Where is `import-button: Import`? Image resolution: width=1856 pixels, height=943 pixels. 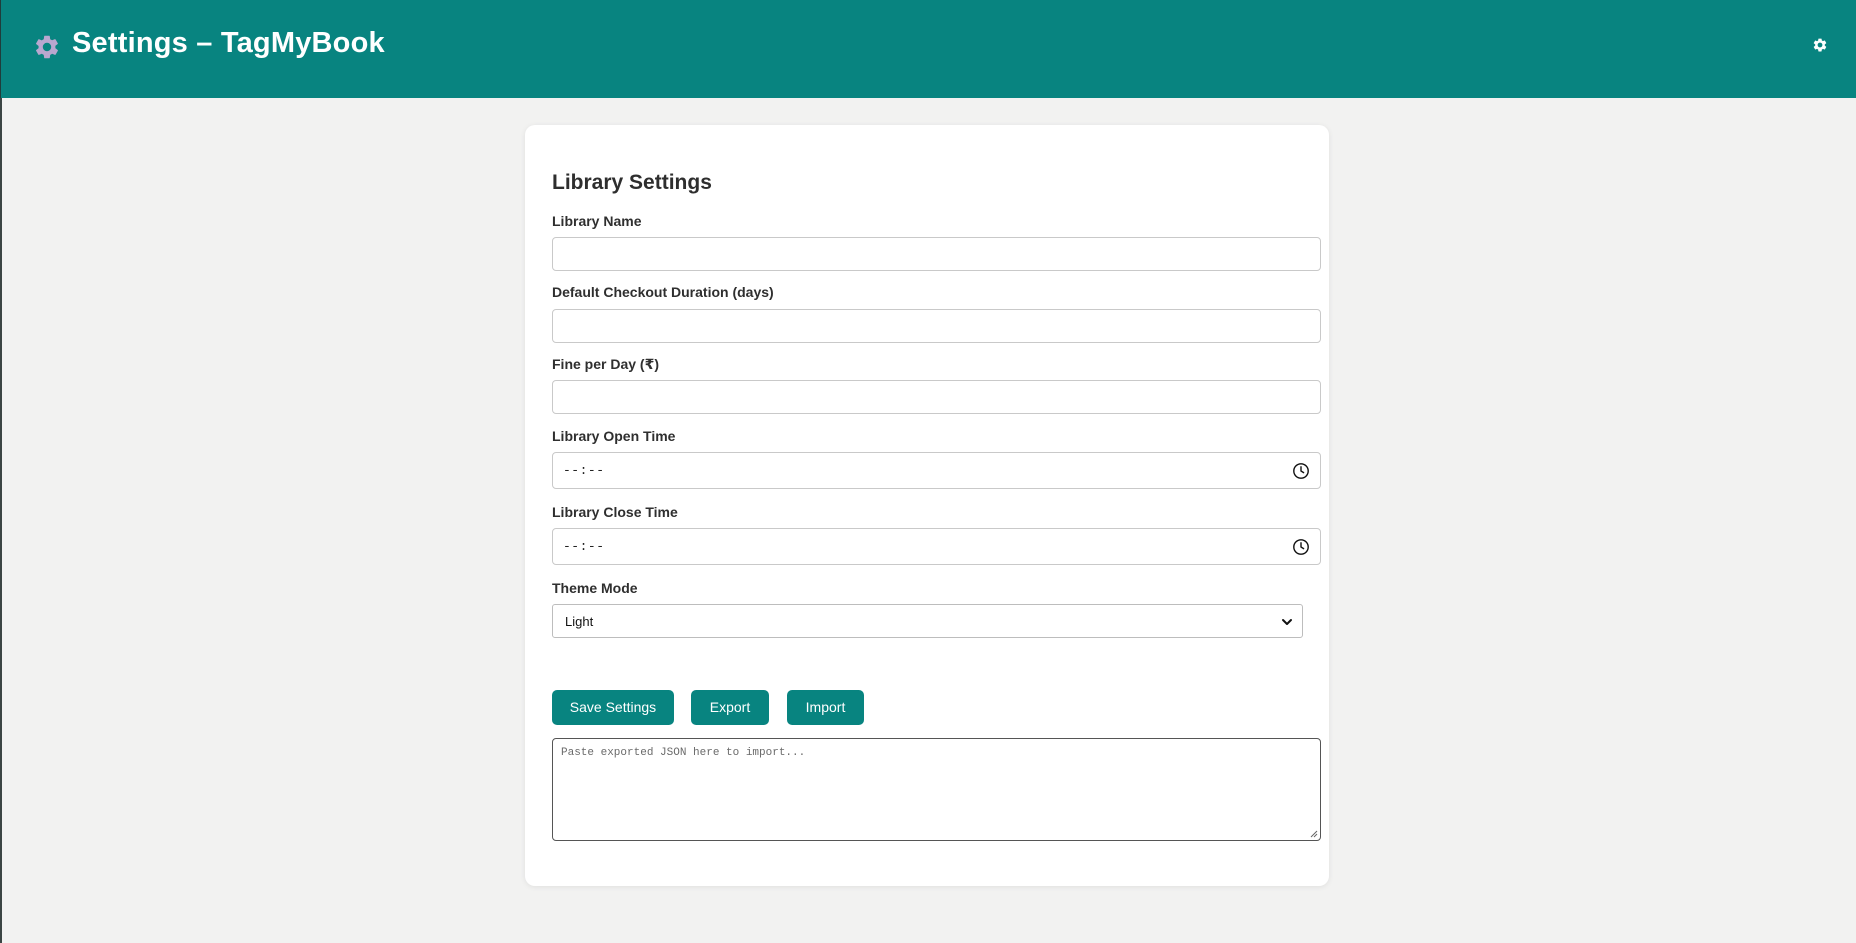 import-button: Import is located at coordinates (825, 707).